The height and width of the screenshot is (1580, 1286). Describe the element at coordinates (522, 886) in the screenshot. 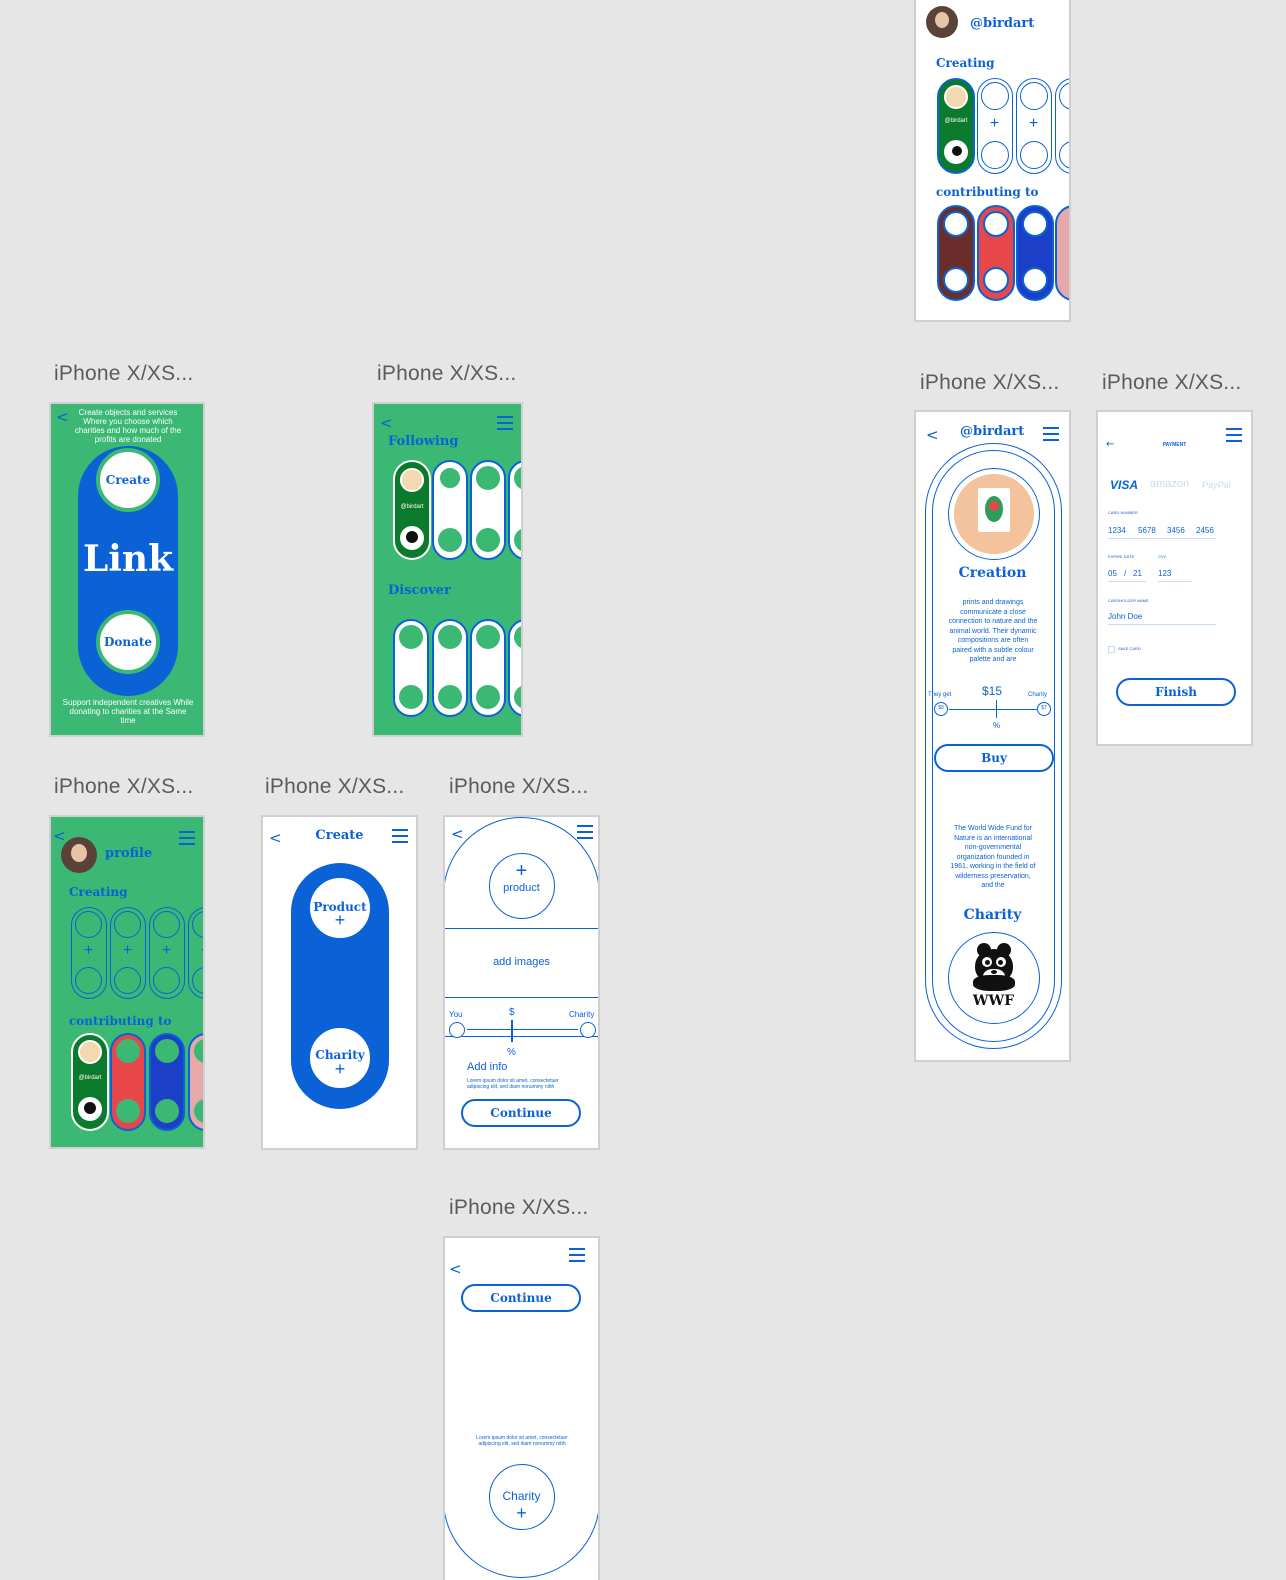

I see `add-product-button: + product` at that location.